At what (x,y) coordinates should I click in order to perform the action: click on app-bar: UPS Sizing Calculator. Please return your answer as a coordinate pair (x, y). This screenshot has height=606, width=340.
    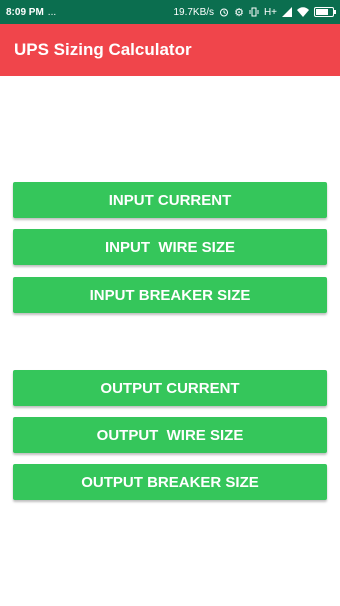
    Looking at the image, I should click on (170, 50).